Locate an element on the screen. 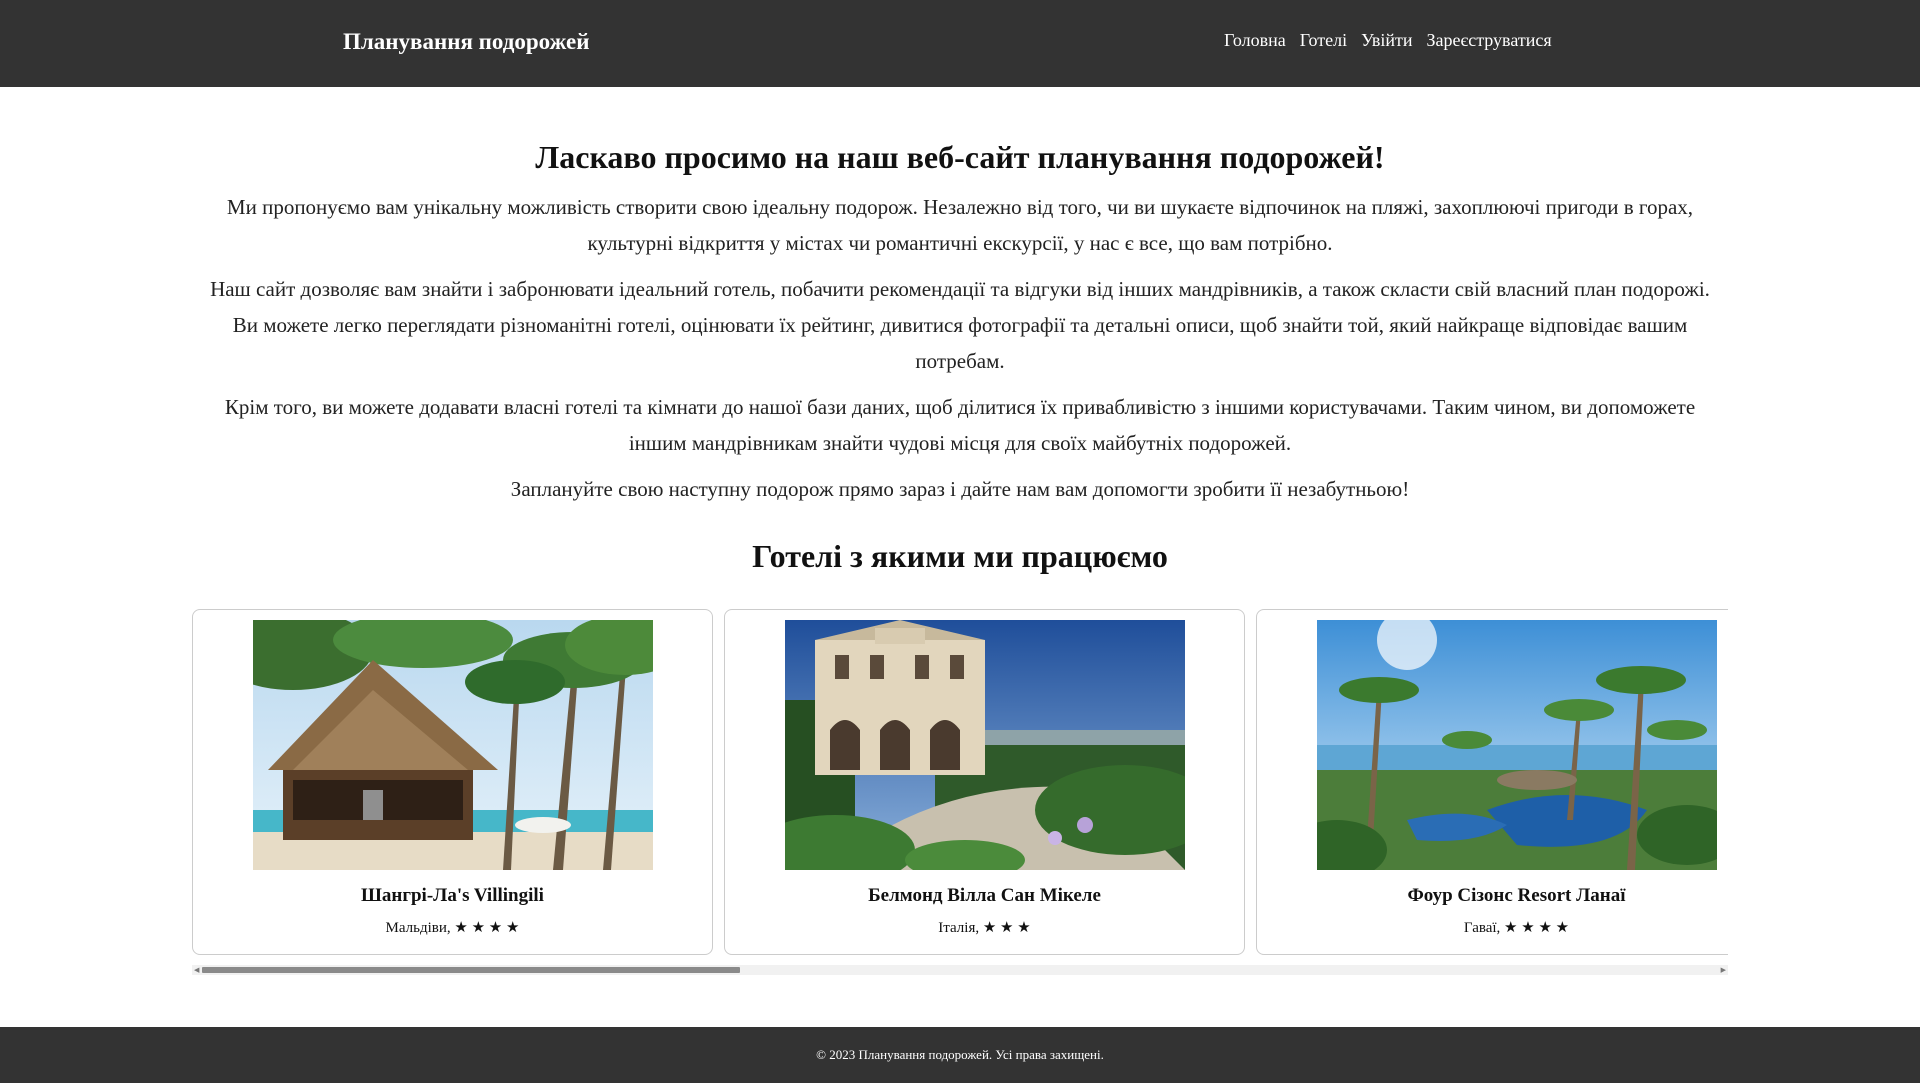 The width and height of the screenshot is (1920, 1083). hotel-name: Шангрі-Ла's Villingili is located at coordinates (452, 895).